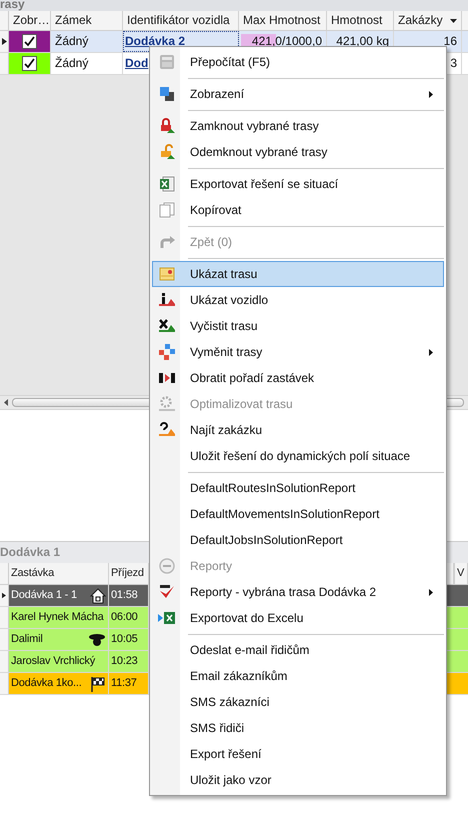 This screenshot has height=813, width=468. What do you see at coordinates (98, 596) in the screenshot?
I see `house-icon` at bounding box center [98, 596].